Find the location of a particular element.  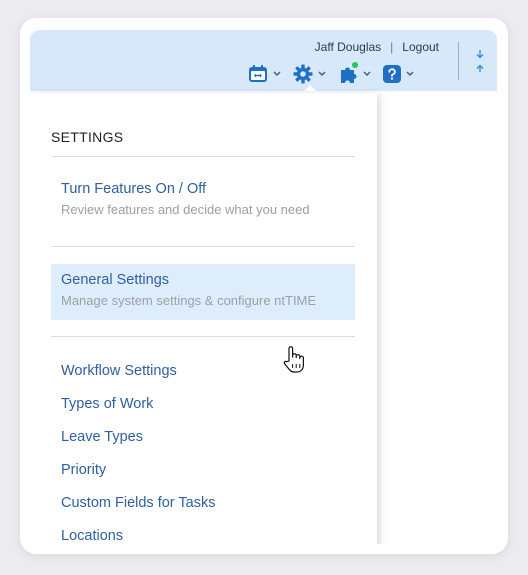

sort-icon is located at coordinates (480, 65).